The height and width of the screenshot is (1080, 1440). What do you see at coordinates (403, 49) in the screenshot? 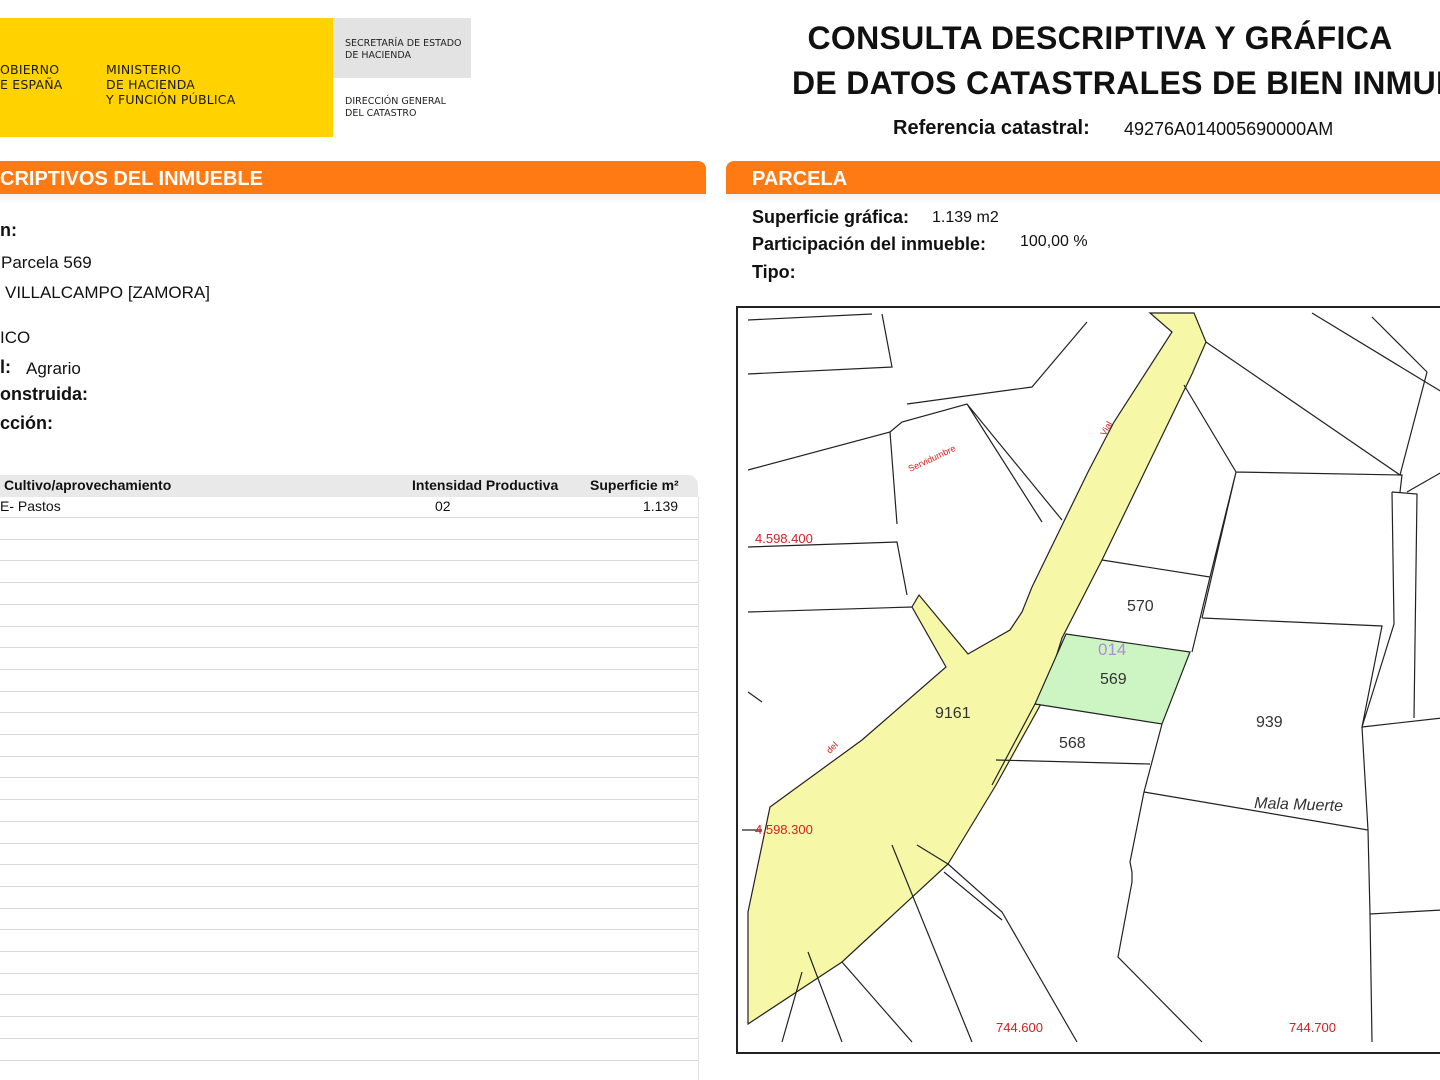
I see `logo-secretaria-text: SECRETARÍA DE ESTADO DE HACIENDA` at bounding box center [403, 49].